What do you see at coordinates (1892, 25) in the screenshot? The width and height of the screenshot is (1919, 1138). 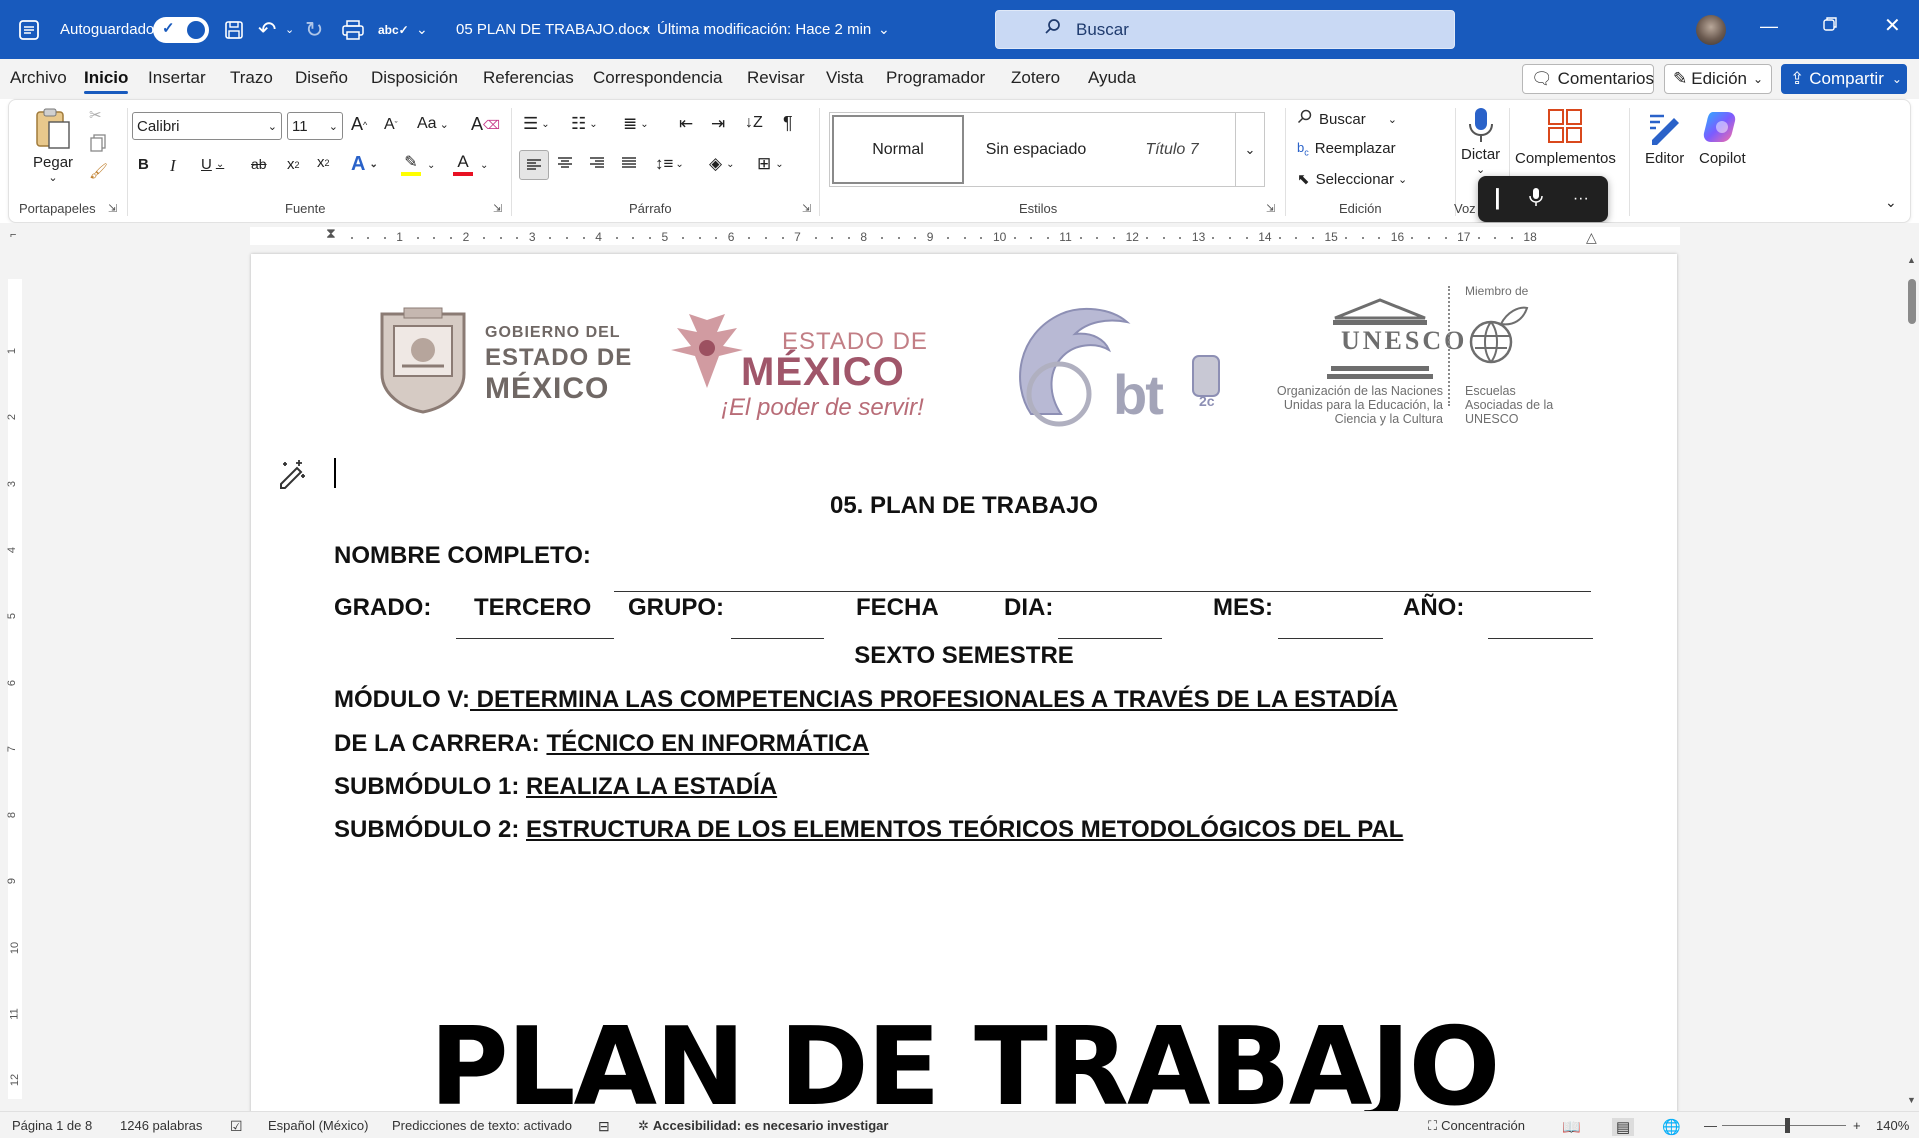 I see `close-icon: ✕` at bounding box center [1892, 25].